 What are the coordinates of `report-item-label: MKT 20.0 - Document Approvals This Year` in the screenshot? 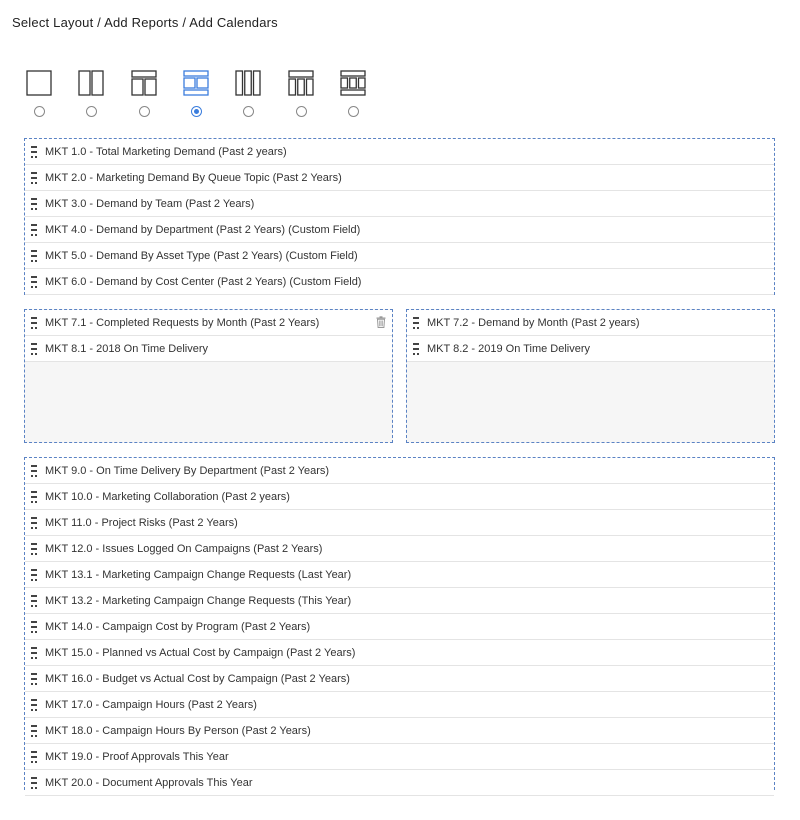 It's located at (149, 782).